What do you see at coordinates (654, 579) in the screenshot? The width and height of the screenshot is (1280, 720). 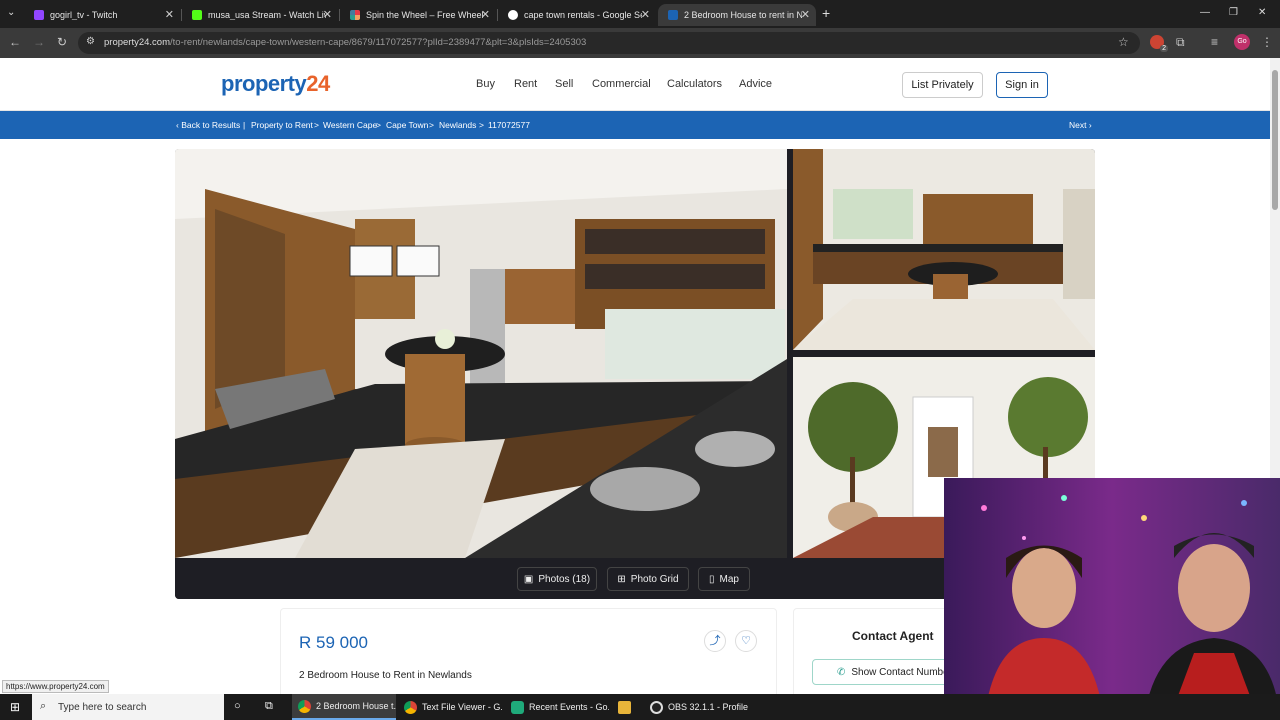 I see `photo-grid-label: Photo Grid` at bounding box center [654, 579].